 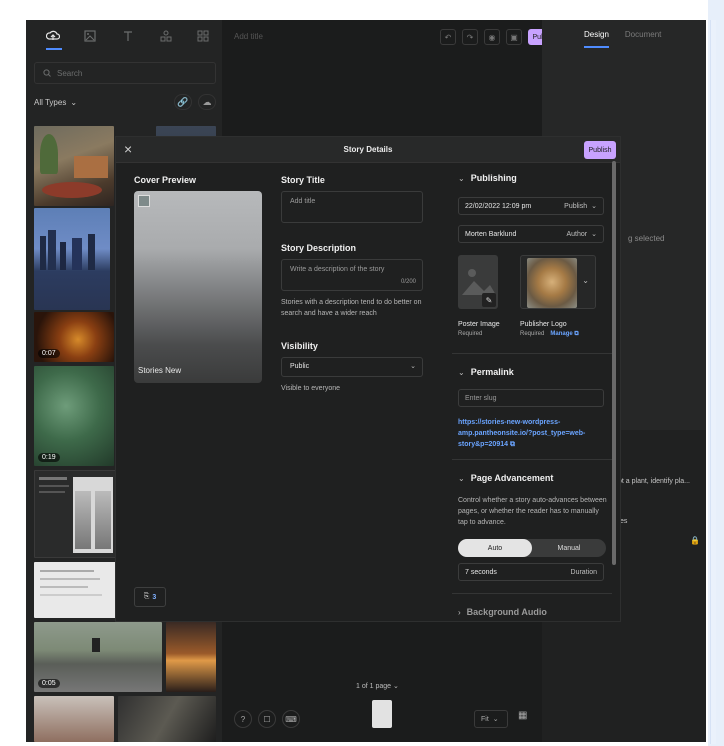 I want to click on publisher-logo-required: Required Manage ⧉, so click(x=549, y=334).